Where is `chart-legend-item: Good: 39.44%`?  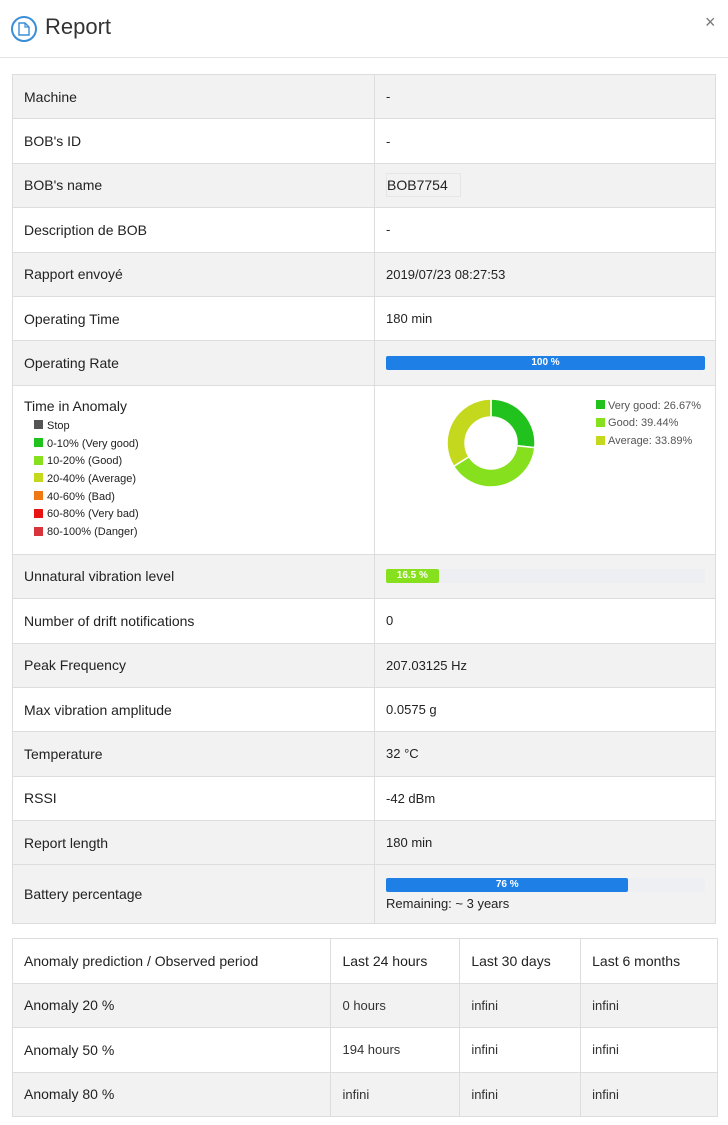
chart-legend-item: Good: 39.44% is located at coordinates (648, 424).